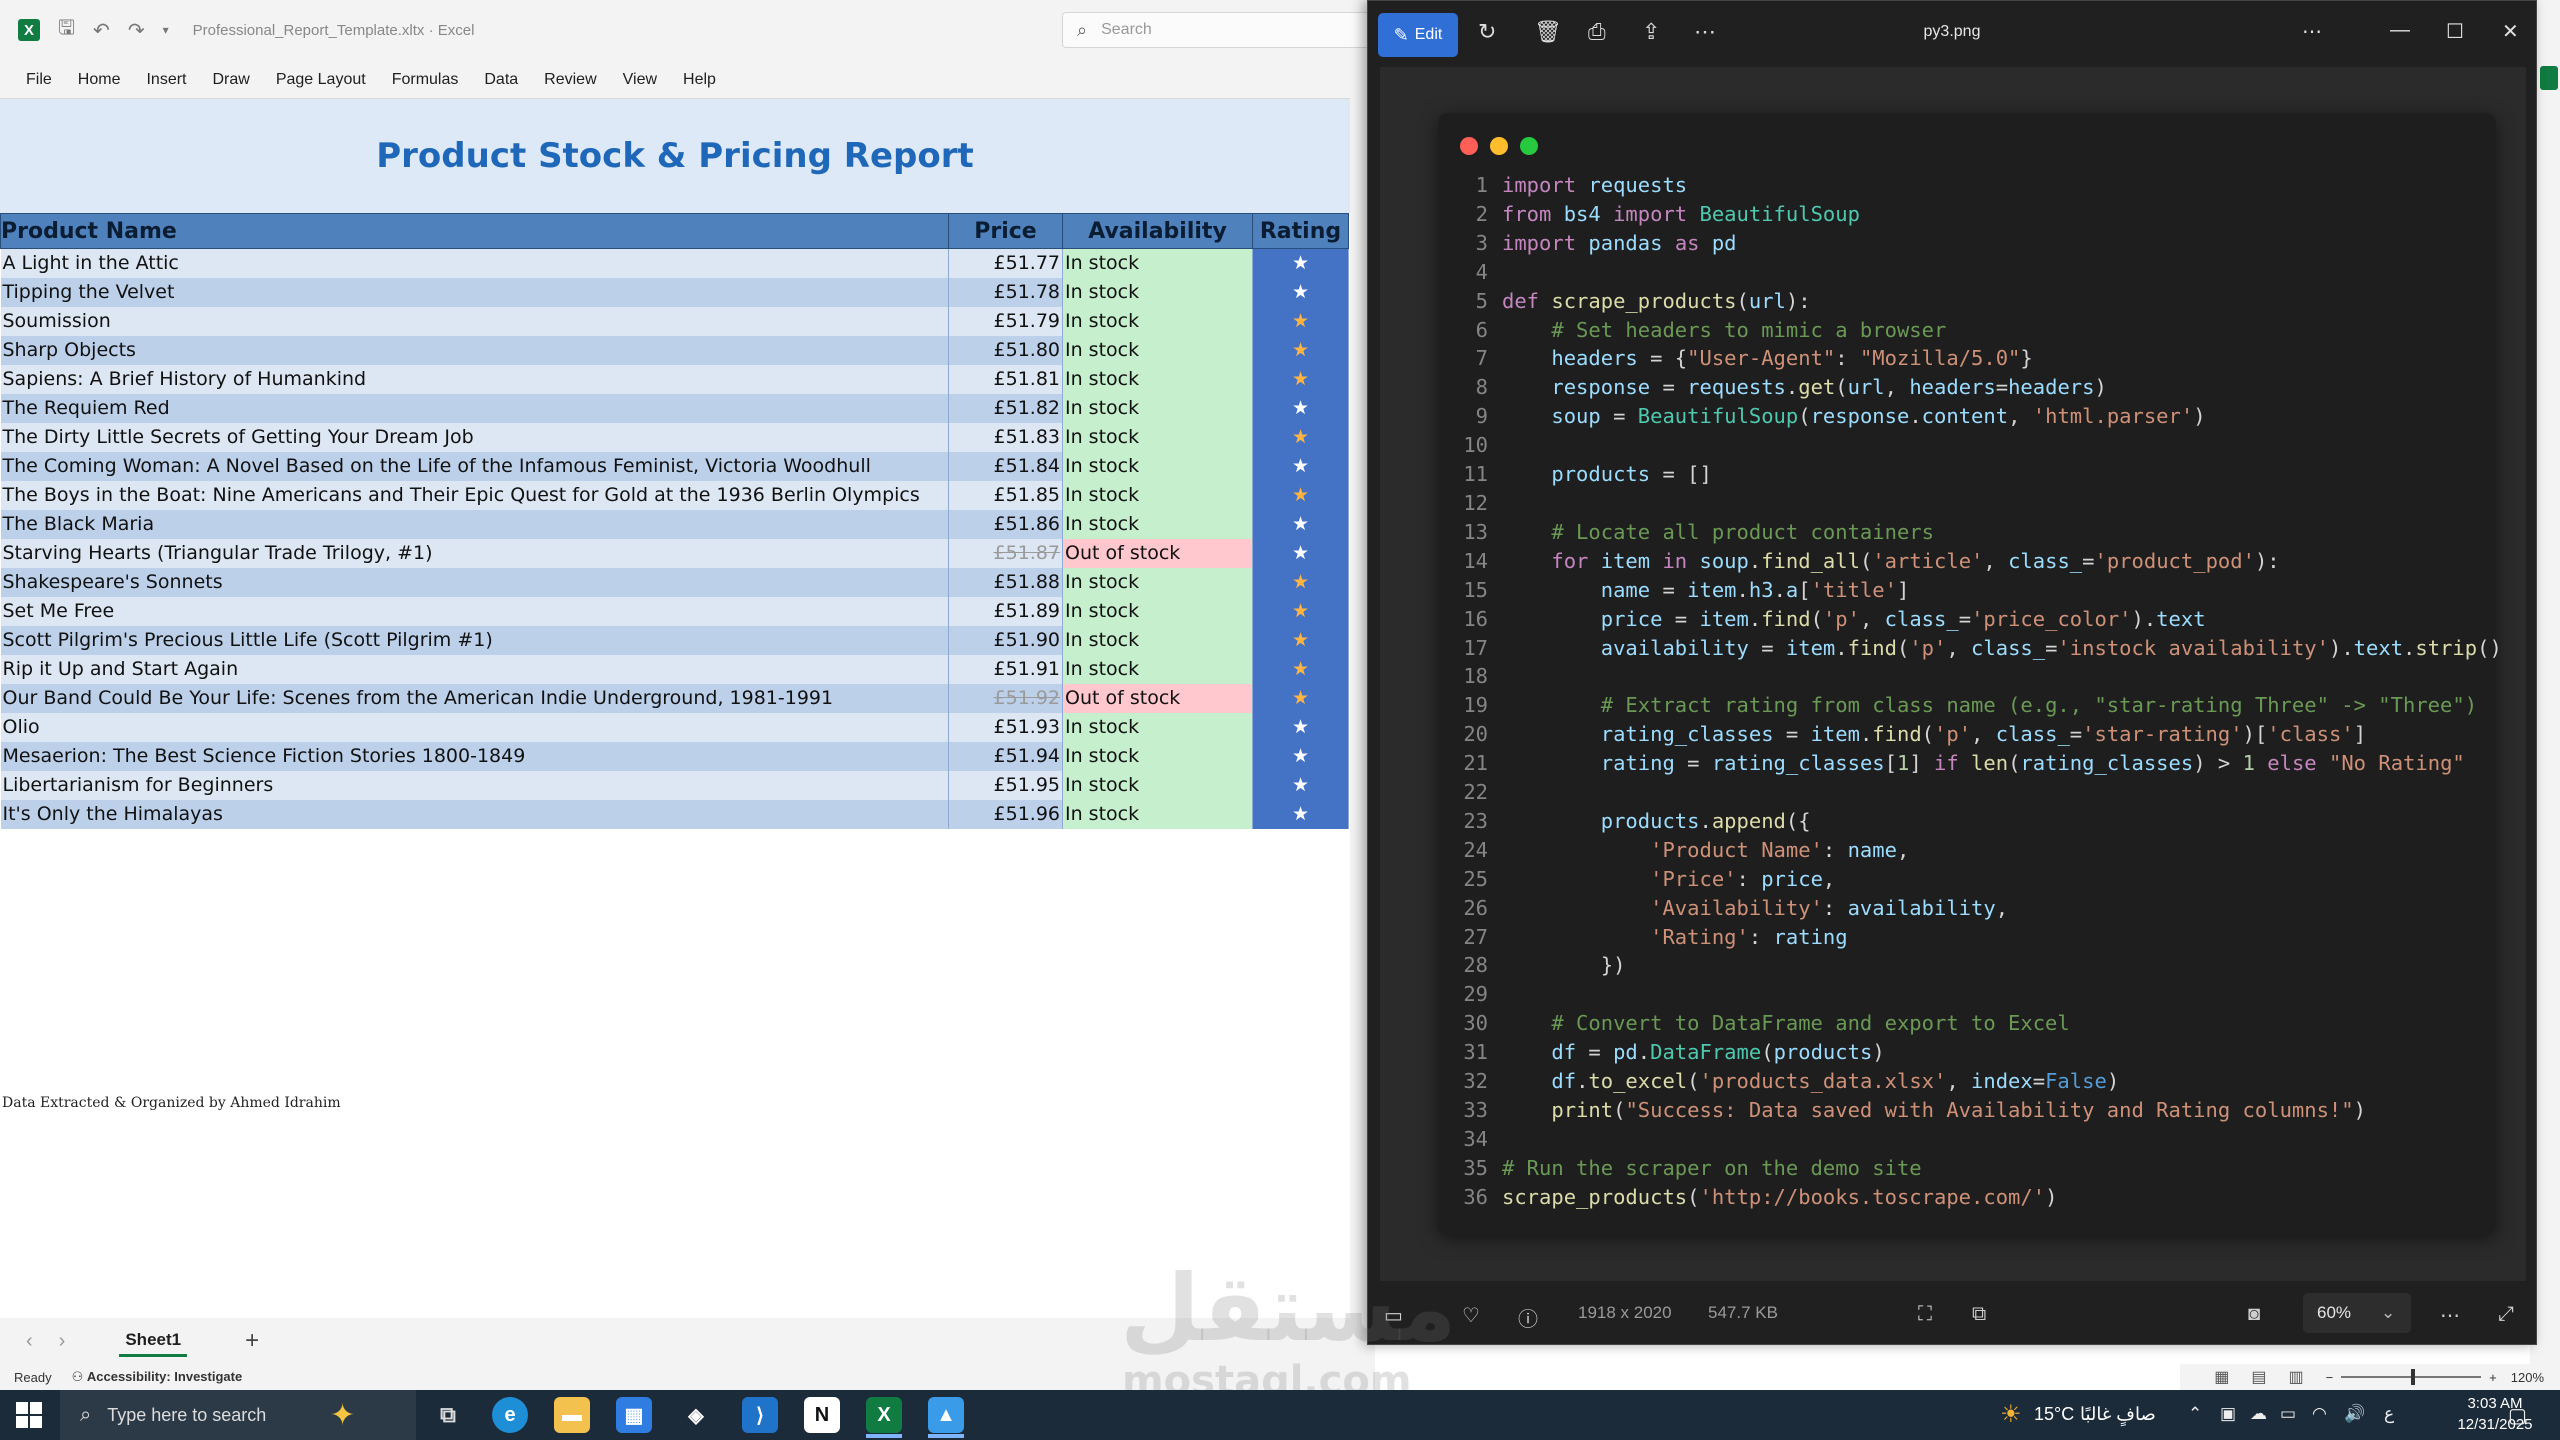  I want to click on product-name-cell: The Black Maria, so click(474, 524).